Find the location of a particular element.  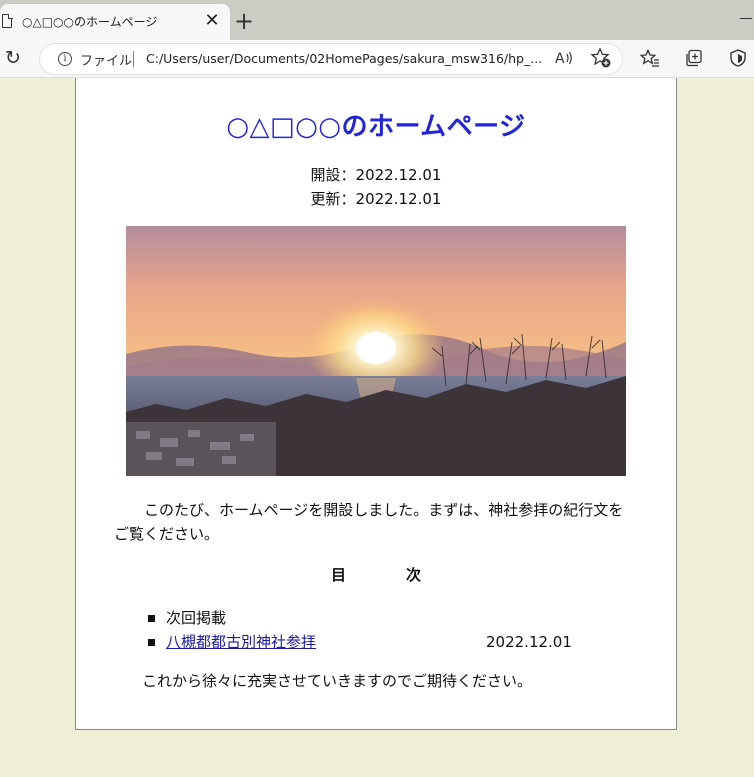

close-tab-icon: ✕ is located at coordinates (212, 21).